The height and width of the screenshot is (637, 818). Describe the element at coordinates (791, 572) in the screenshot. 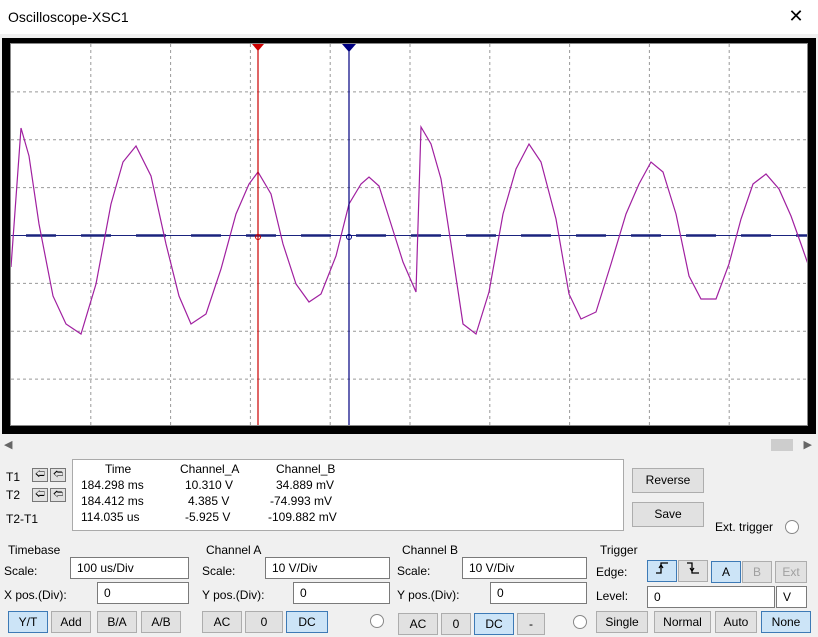

I see `trigger-source-ext-button: Ext` at that location.